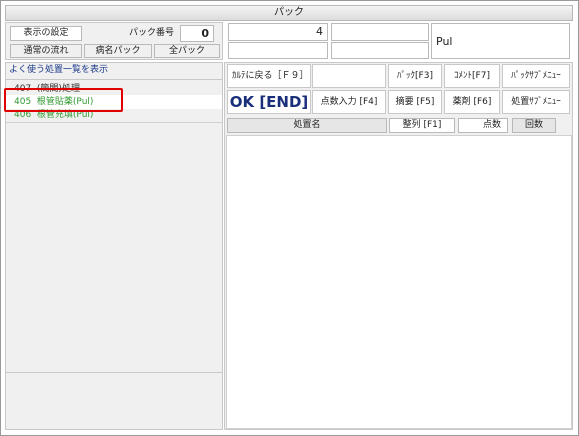 This screenshot has width=579, height=436. What do you see at coordinates (472, 102) in the screenshot?
I see `medicine-button: 薬剤 [F6]` at bounding box center [472, 102].